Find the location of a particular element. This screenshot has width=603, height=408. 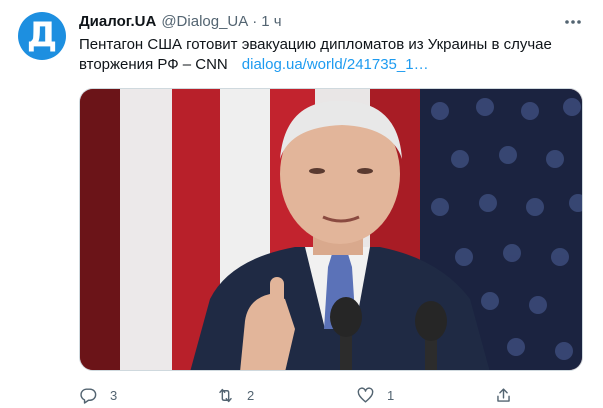

retweet-count: 2 is located at coordinates (251, 395).